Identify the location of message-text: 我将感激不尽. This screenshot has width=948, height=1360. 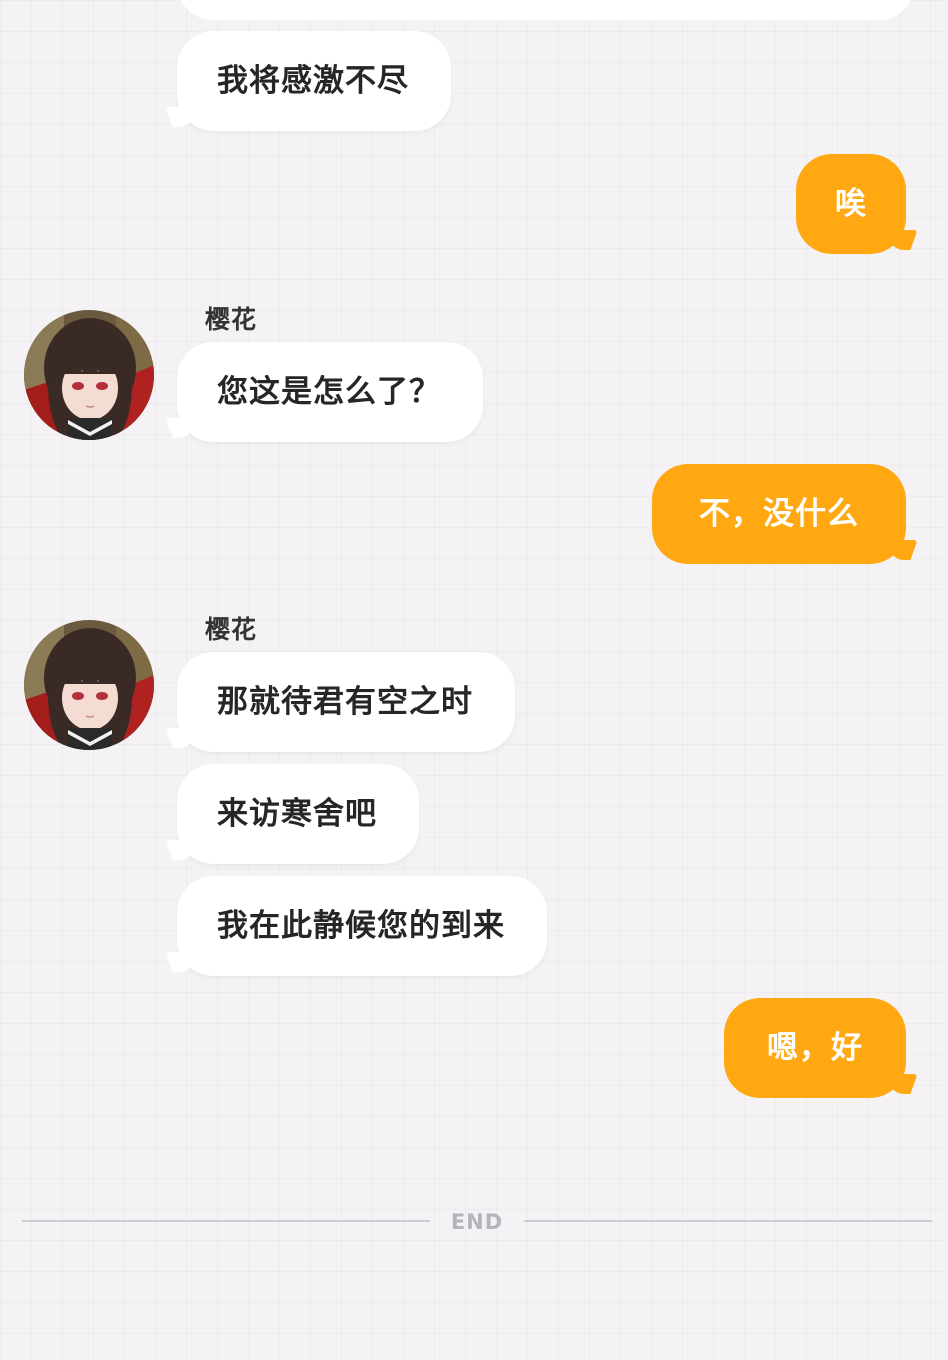
(313, 81).